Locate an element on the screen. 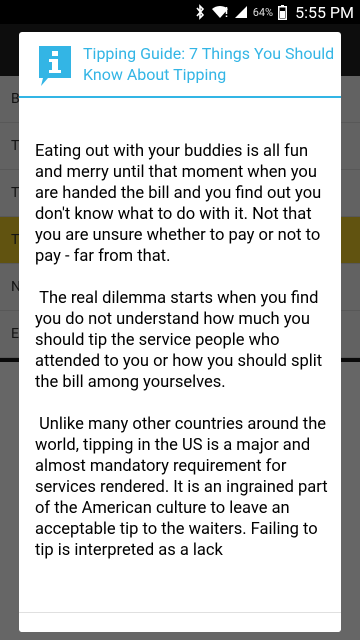 This screenshot has width=360, height=640. battery-percent: 64% is located at coordinates (263, 12).